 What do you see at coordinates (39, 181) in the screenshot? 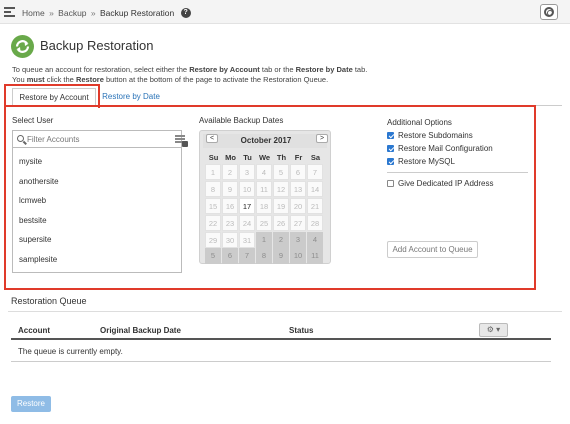
I see `account-item-anothersite: anothersite` at bounding box center [39, 181].